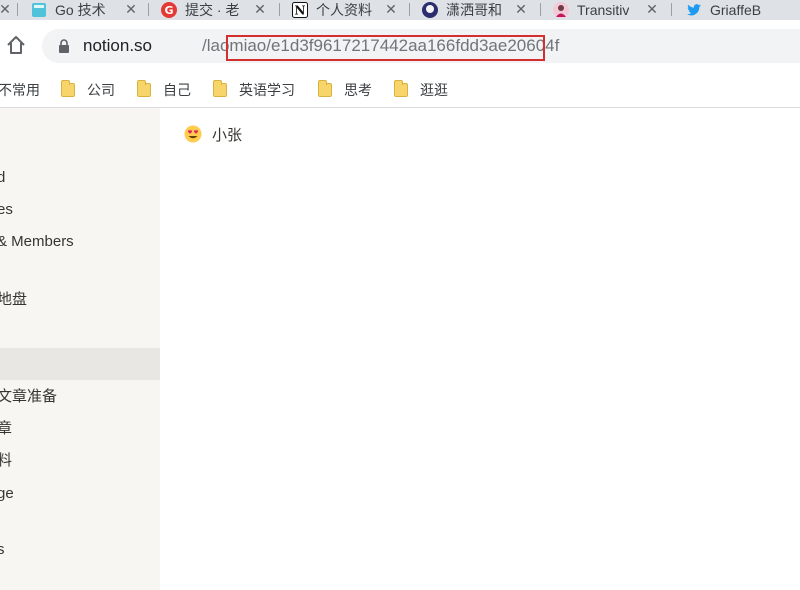 The height and width of the screenshot is (590, 800). Describe the element at coordinates (29, 396) in the screenshot. I see `sidebar-item-label: 文章准备` at that location.